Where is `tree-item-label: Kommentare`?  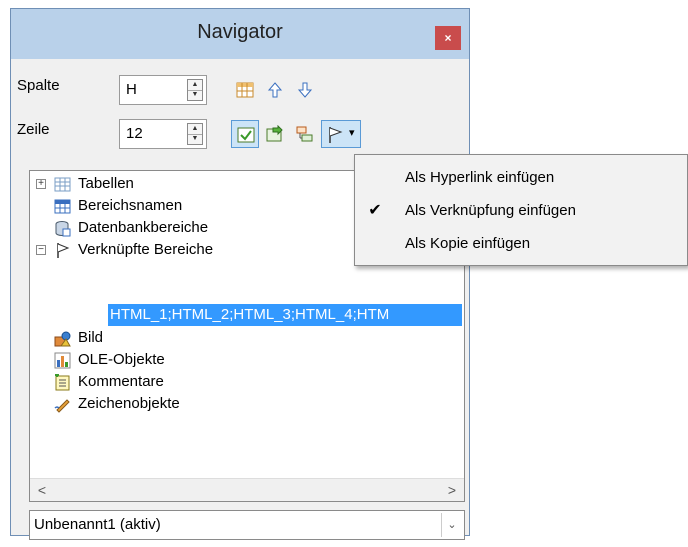 tree-item-label: Kommentare is located at coordinates (121, 381).